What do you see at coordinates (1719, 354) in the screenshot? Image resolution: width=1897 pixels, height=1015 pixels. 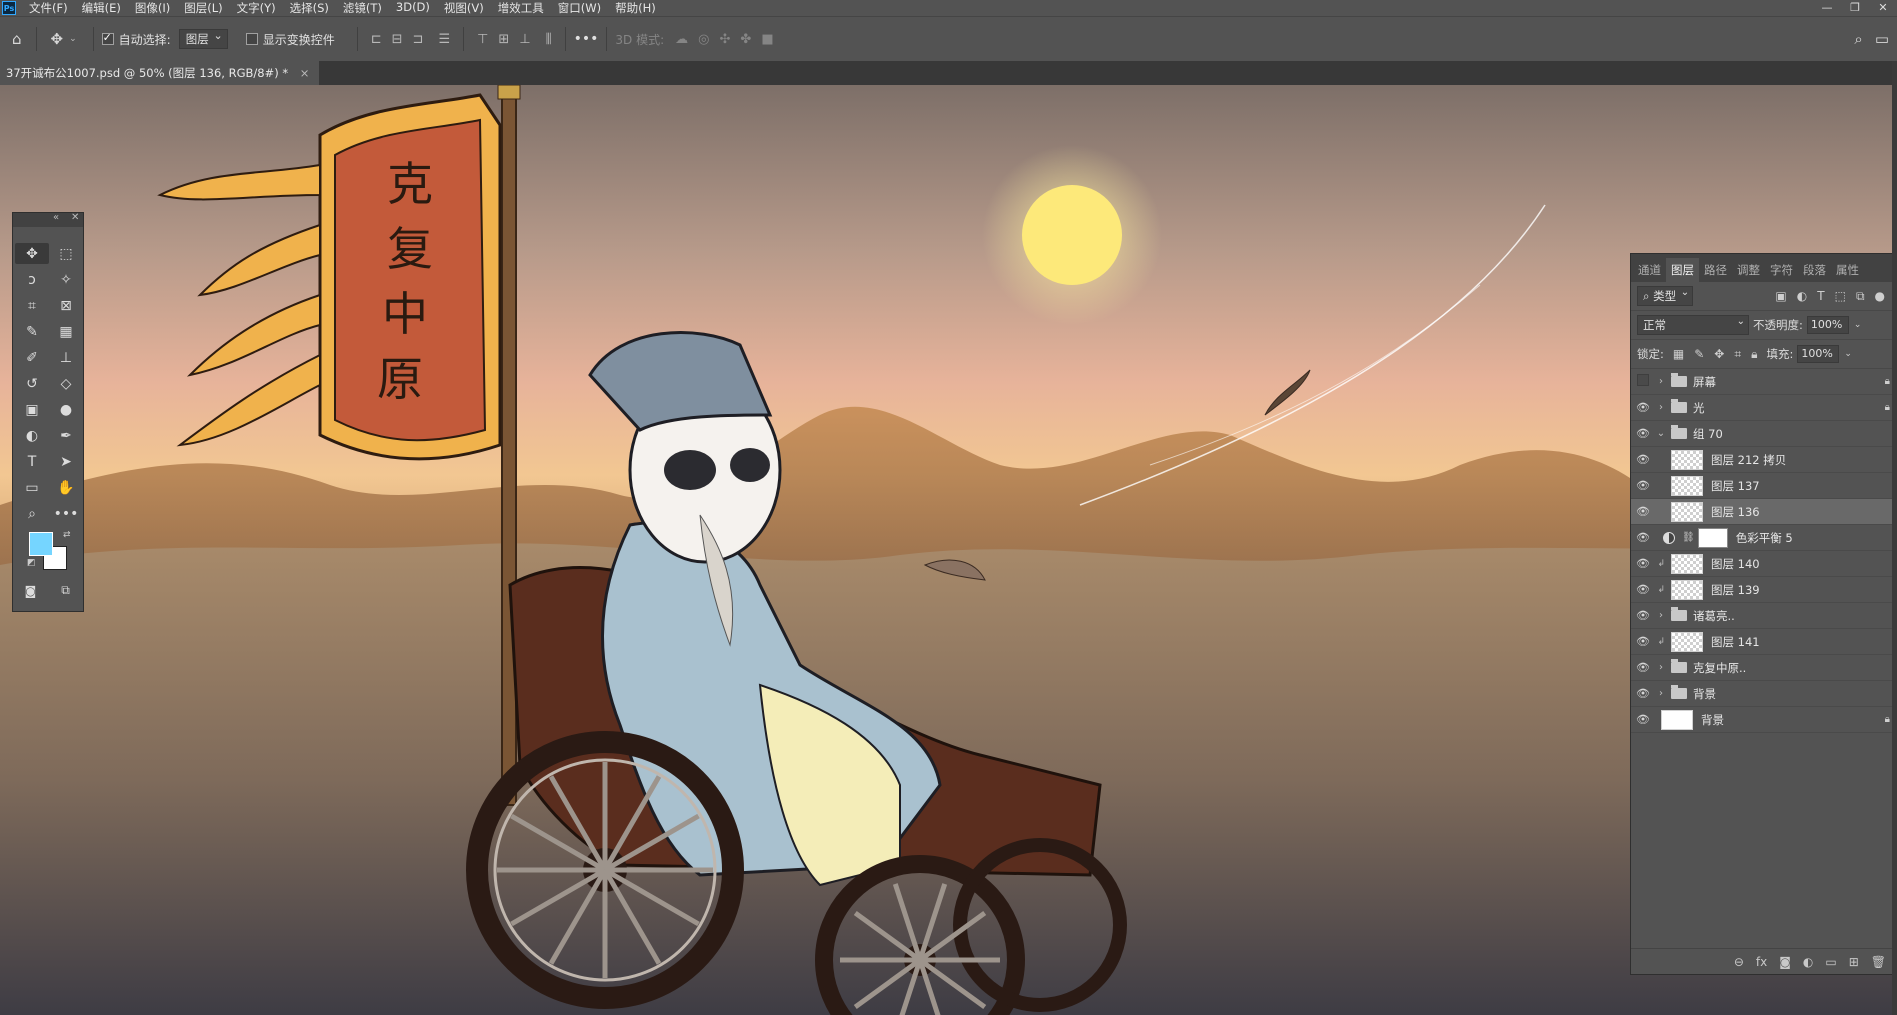 I see `lock-position-icon: ✥` at bounding box center [1719, 354].